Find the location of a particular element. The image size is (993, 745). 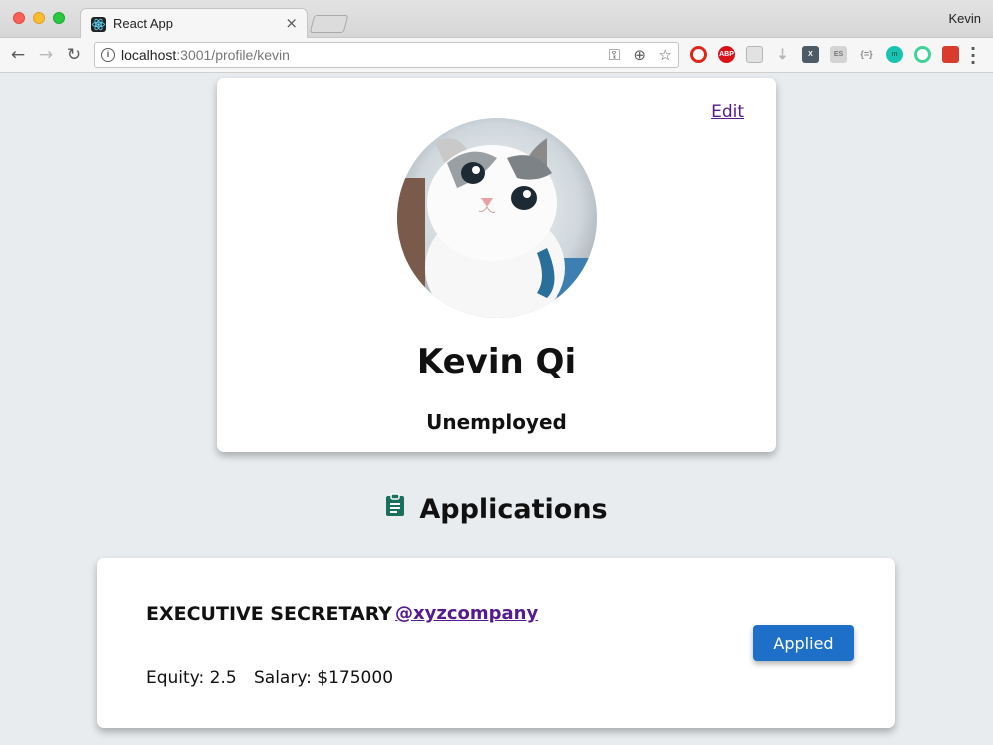

applied-button: Applied is located at coordinates (803, 643).